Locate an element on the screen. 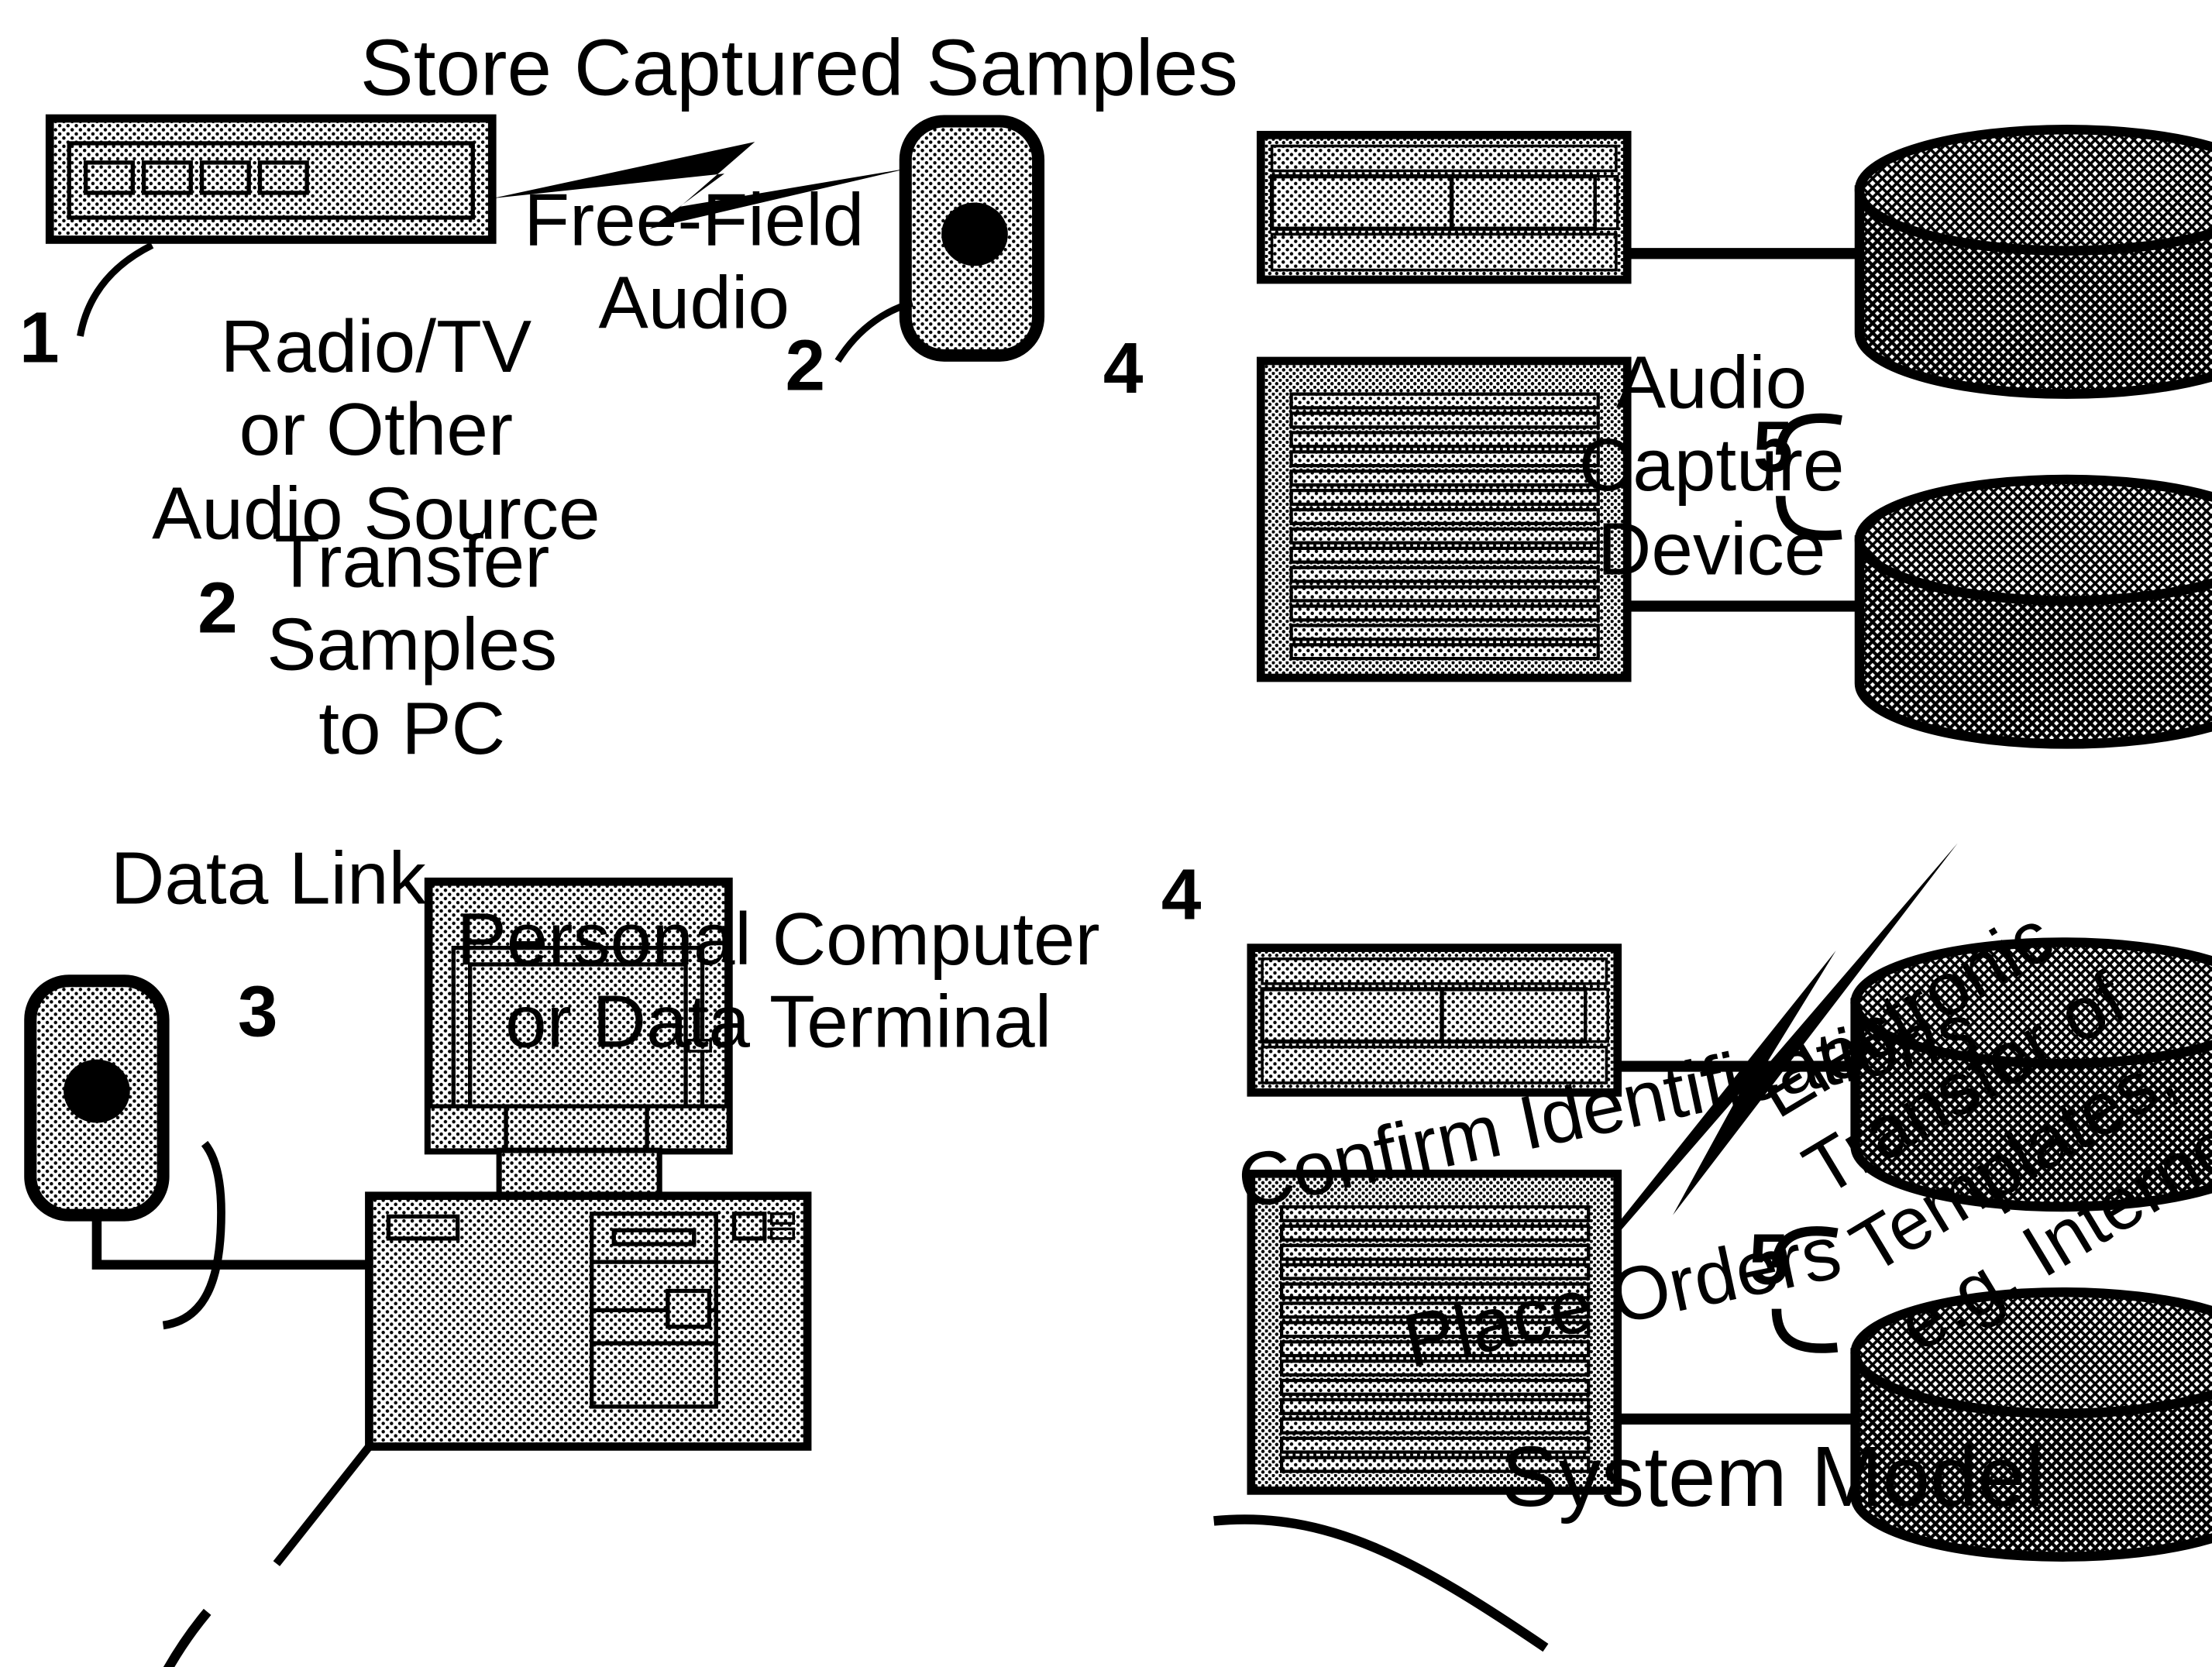 The height and width of the screenshot is (1667, 2212). reference-number-5-bottom: 5 is located at coordinates (1769, 1261).